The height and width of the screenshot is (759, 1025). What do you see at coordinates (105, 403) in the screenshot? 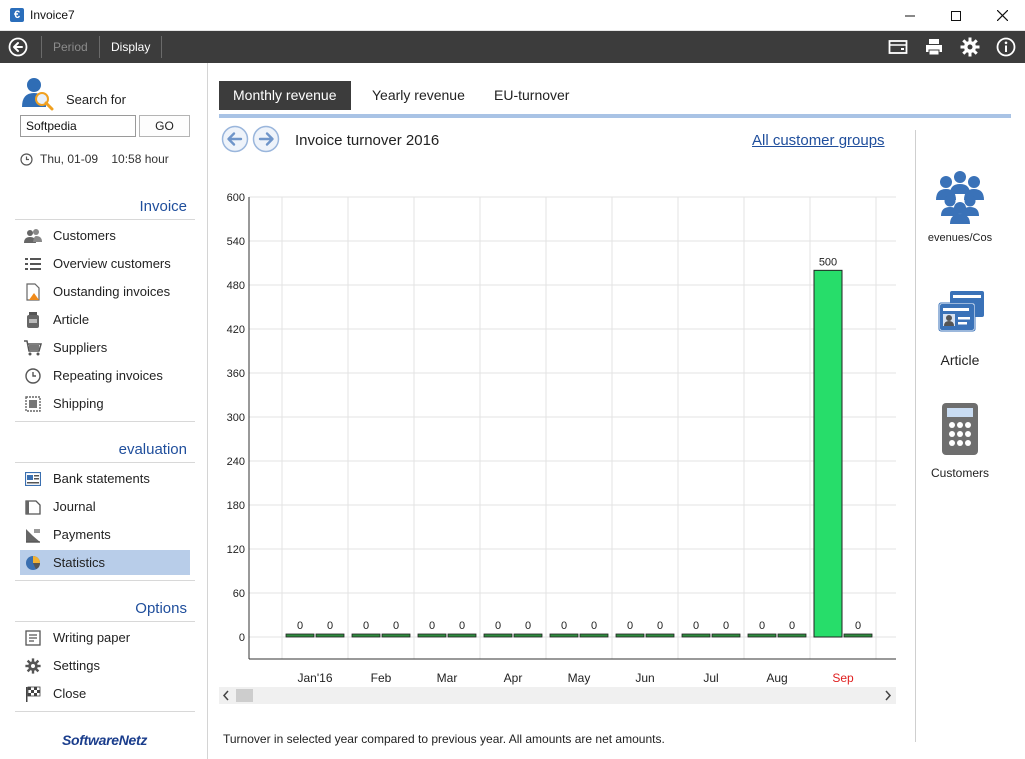
I see `nav-shipping: Shipping` at bounding box center [105, 403].